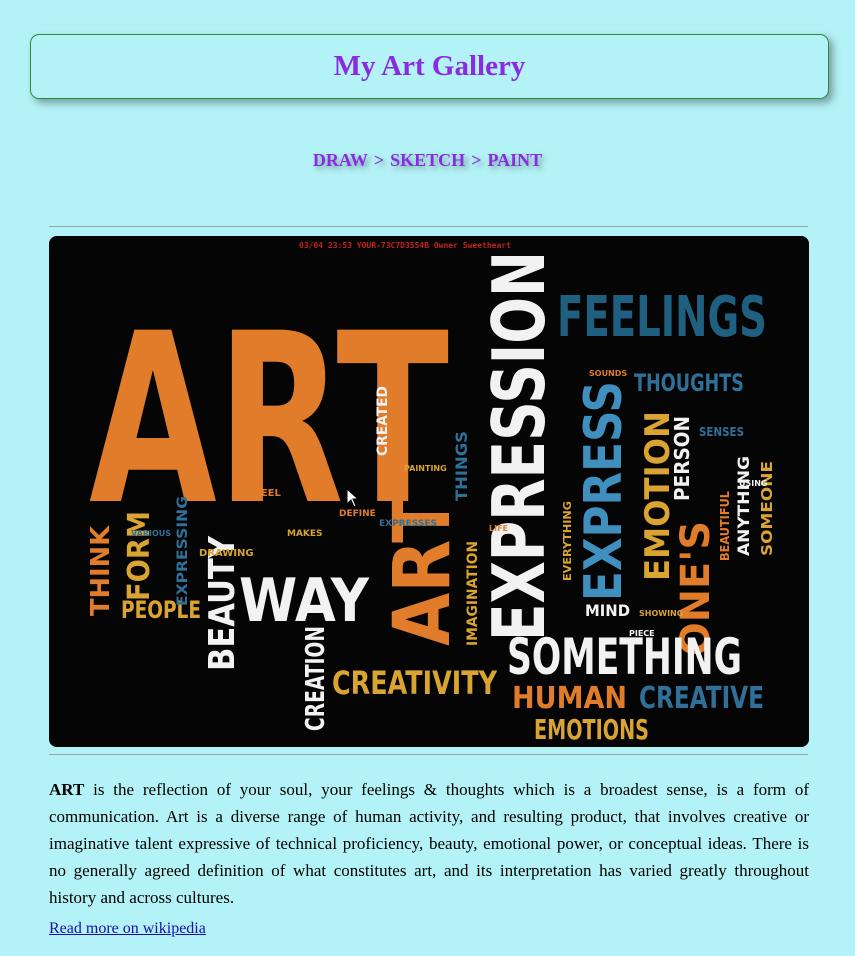  I want to click on svg-text: CREATIVE, so click(701, 698).